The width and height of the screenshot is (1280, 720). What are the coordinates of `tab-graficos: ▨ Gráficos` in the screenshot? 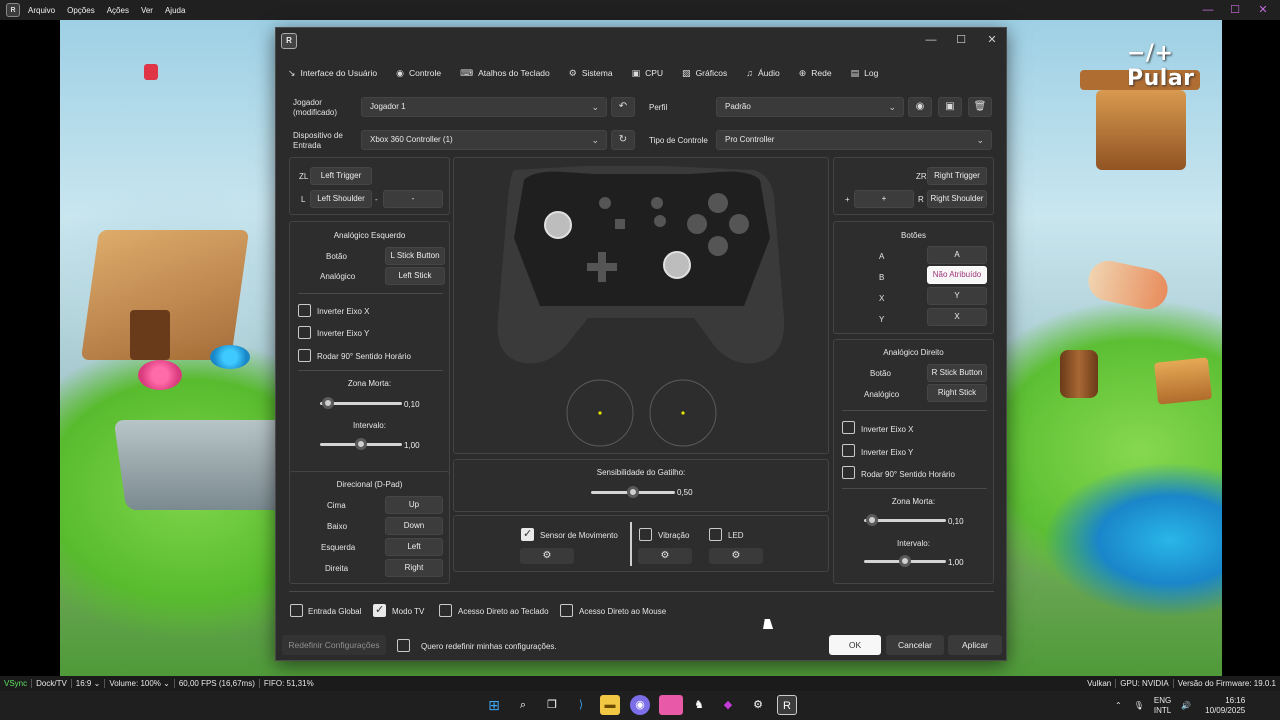 It's located at (704, 73).